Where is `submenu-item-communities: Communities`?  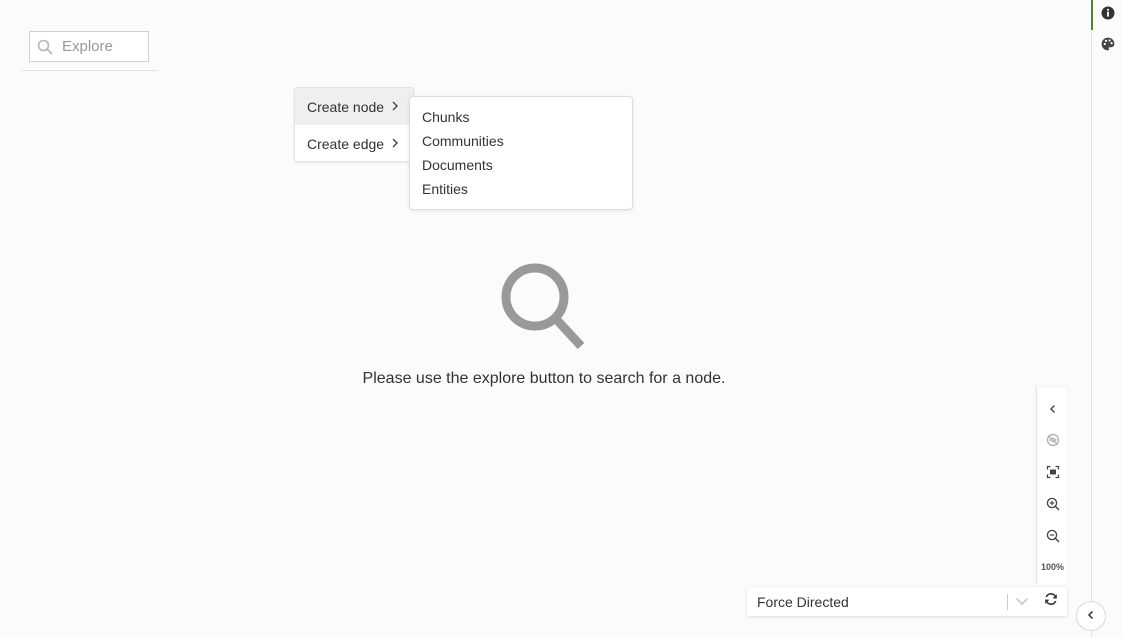
submenu-item-communities: Communities is located at coordinates (521, 141).